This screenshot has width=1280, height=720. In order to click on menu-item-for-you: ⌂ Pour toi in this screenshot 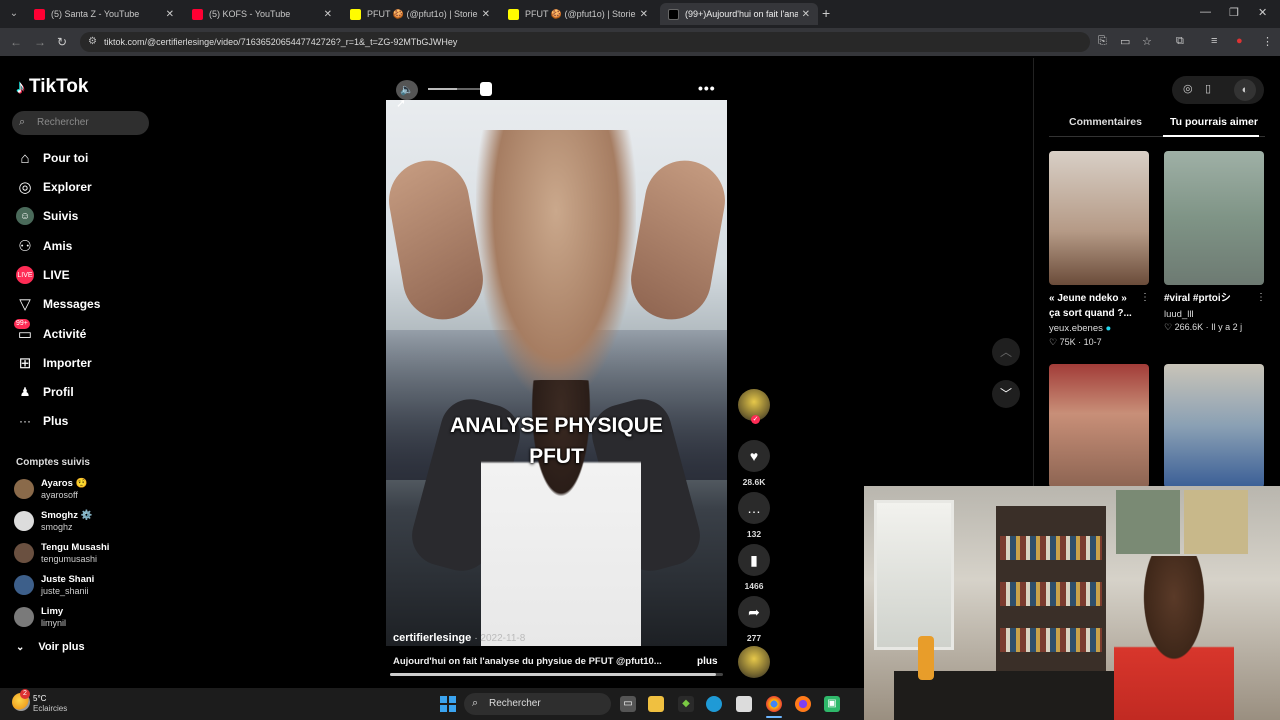, I will do `click(52, 158)`.